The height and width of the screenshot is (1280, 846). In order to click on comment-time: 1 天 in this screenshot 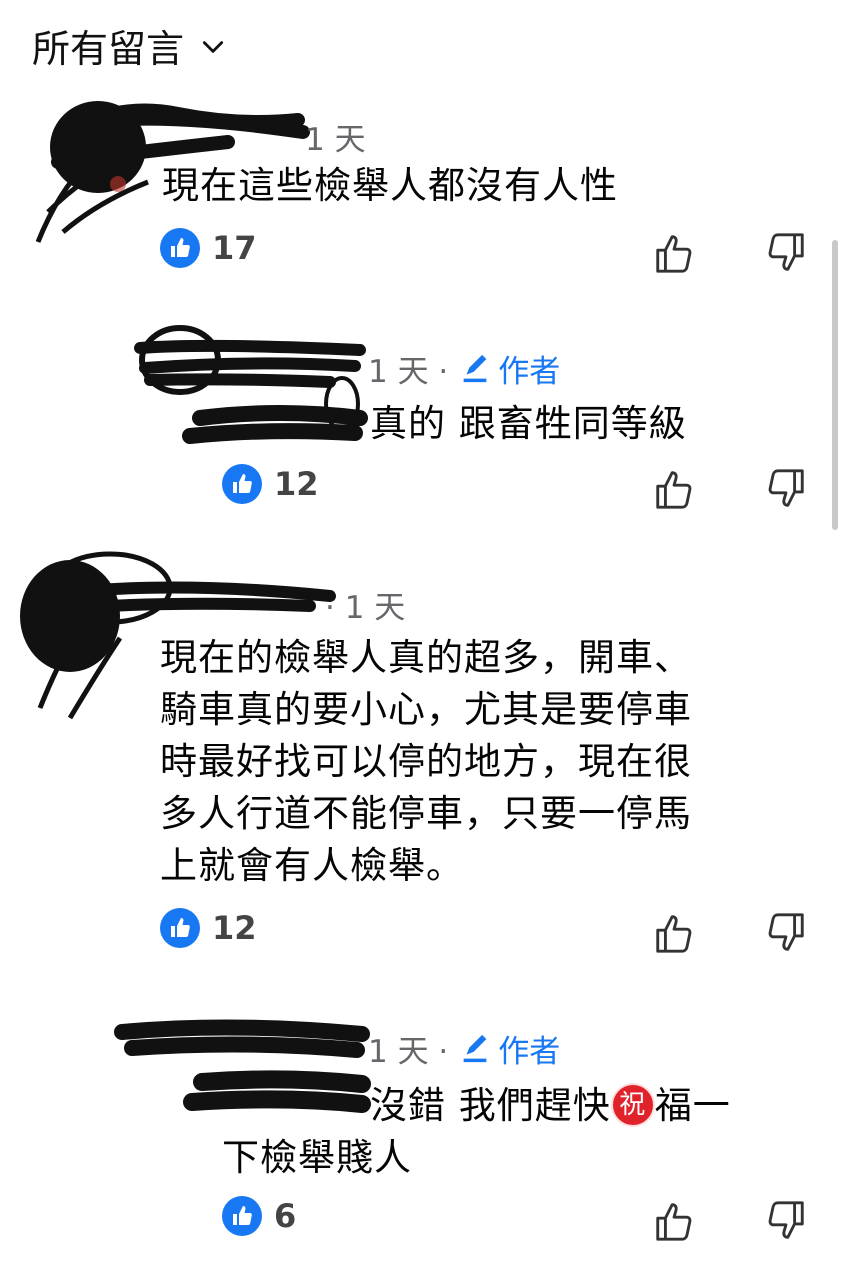, I will do `click(335, 140)`.